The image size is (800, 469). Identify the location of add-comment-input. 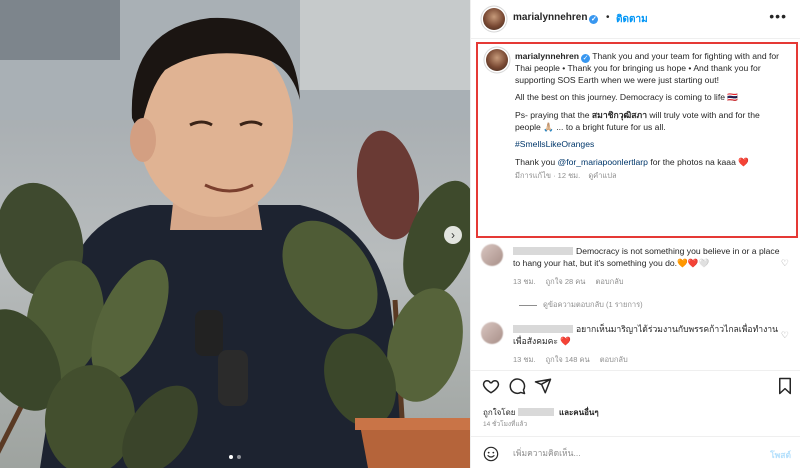
(633, 453).